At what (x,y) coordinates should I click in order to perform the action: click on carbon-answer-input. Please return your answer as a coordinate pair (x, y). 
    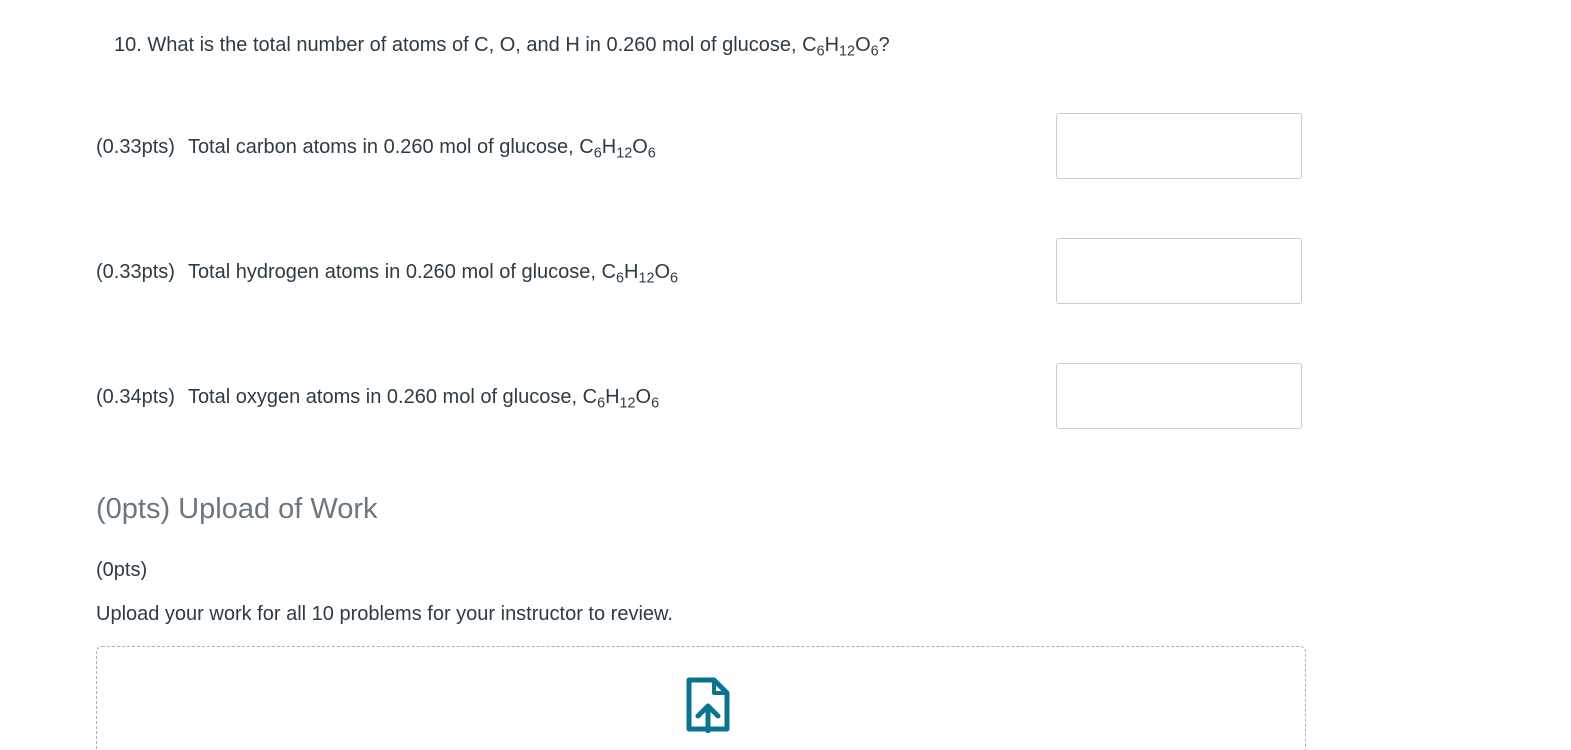
    Looking at the image, I should click on (1179, 146).